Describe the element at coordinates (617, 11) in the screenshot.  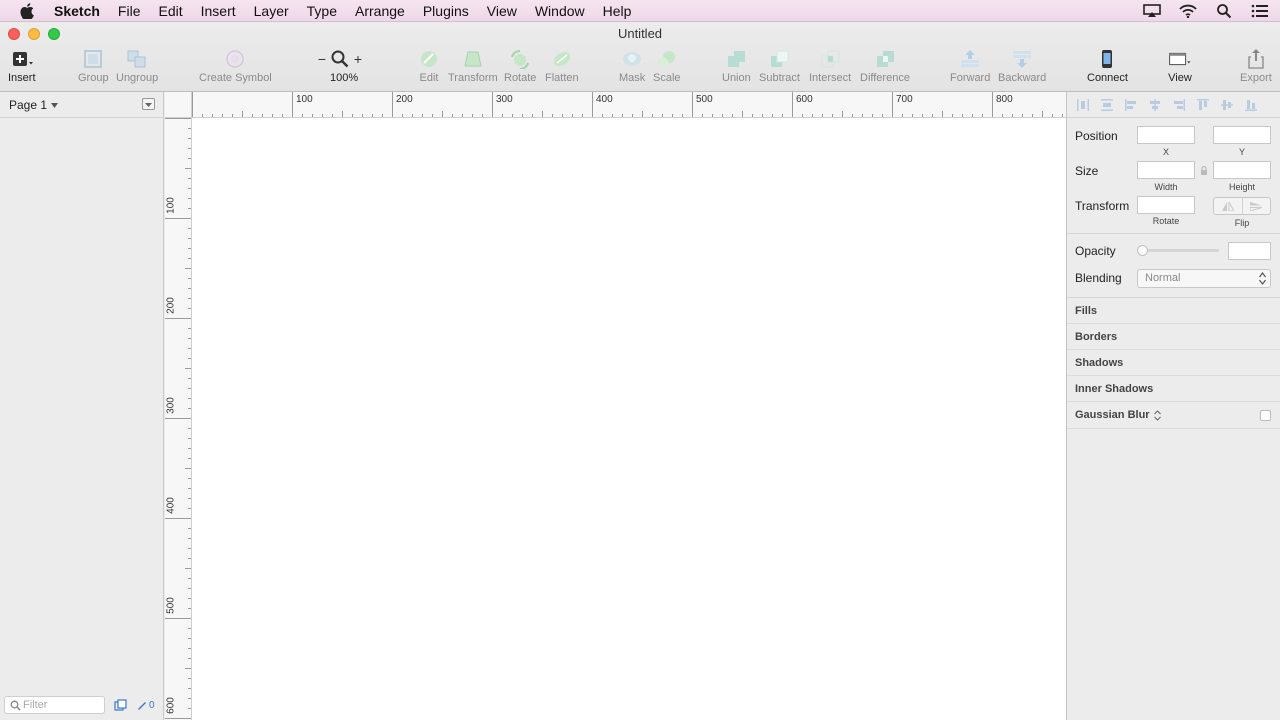
I see `menu-help: Help` at that location.